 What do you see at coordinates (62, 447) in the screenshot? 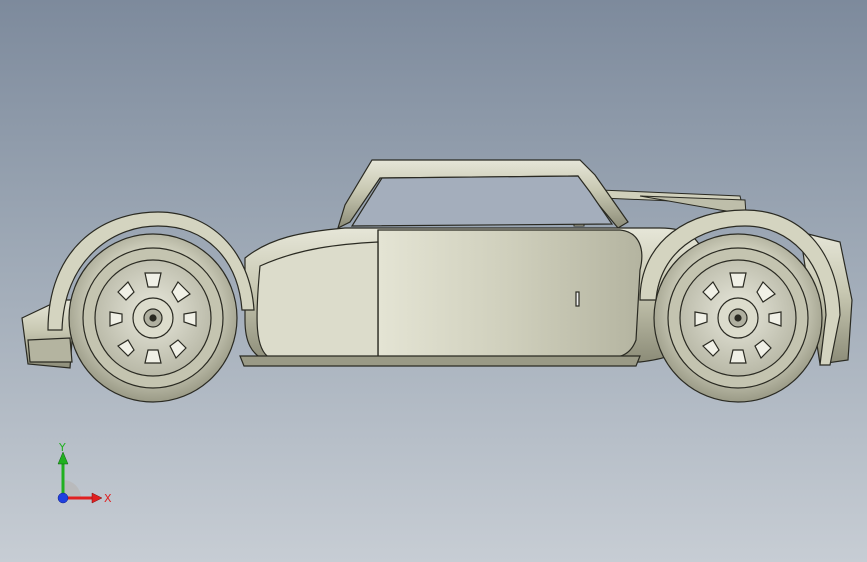
I see `y-axis-label: Y` at bounding box center [62, 447].